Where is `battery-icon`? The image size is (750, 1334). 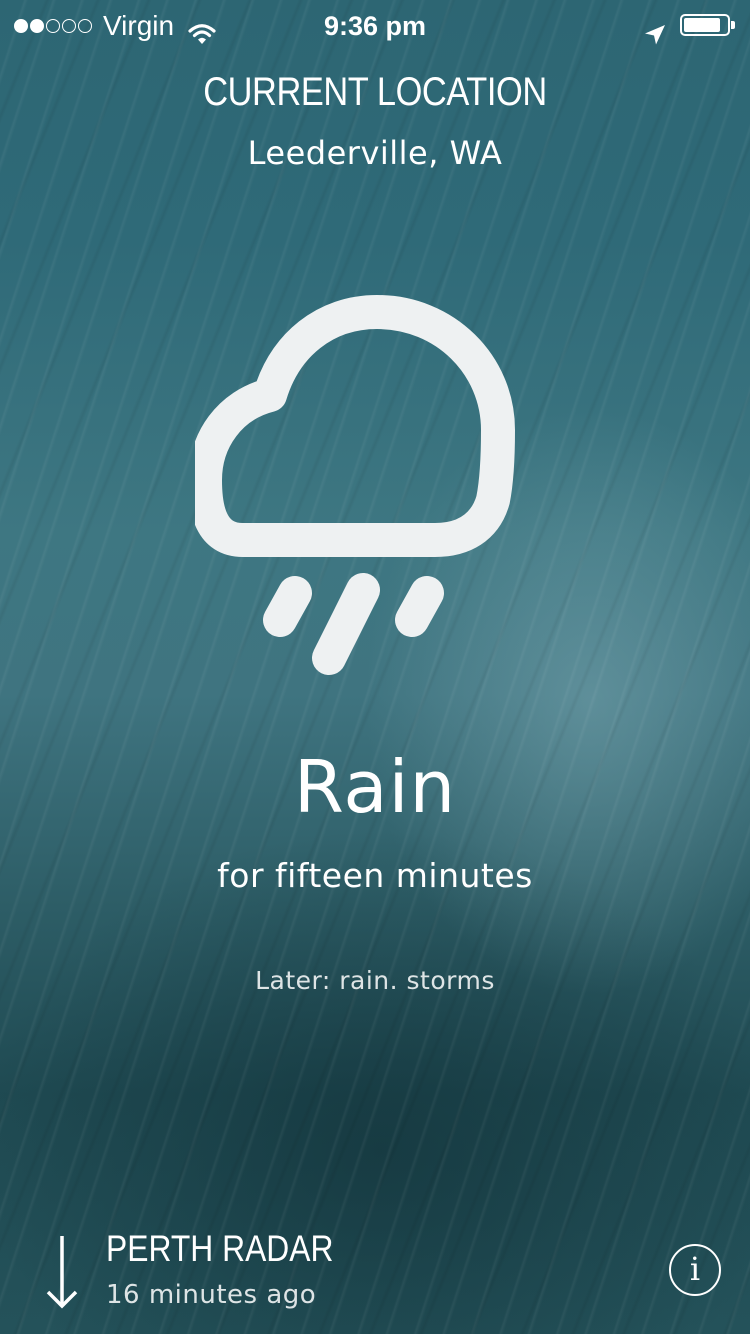
battery-icon is located at coordinates (705, 25).